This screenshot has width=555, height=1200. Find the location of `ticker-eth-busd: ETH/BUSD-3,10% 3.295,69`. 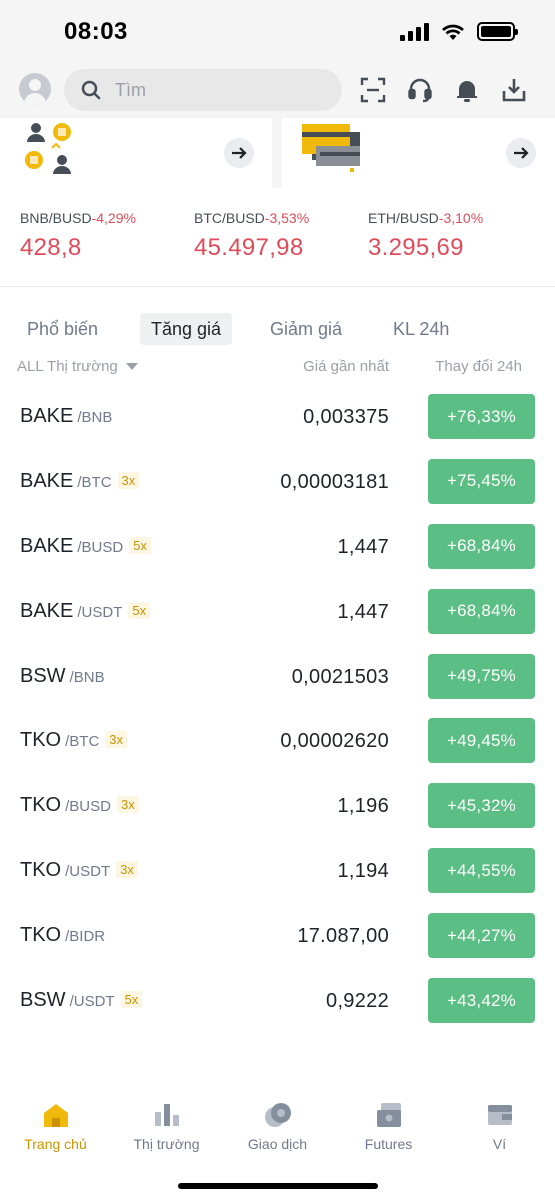

ticker-eth-busd: ETH/BUSD-3,10% 3.295,69 is located at coordinates (425, 236).